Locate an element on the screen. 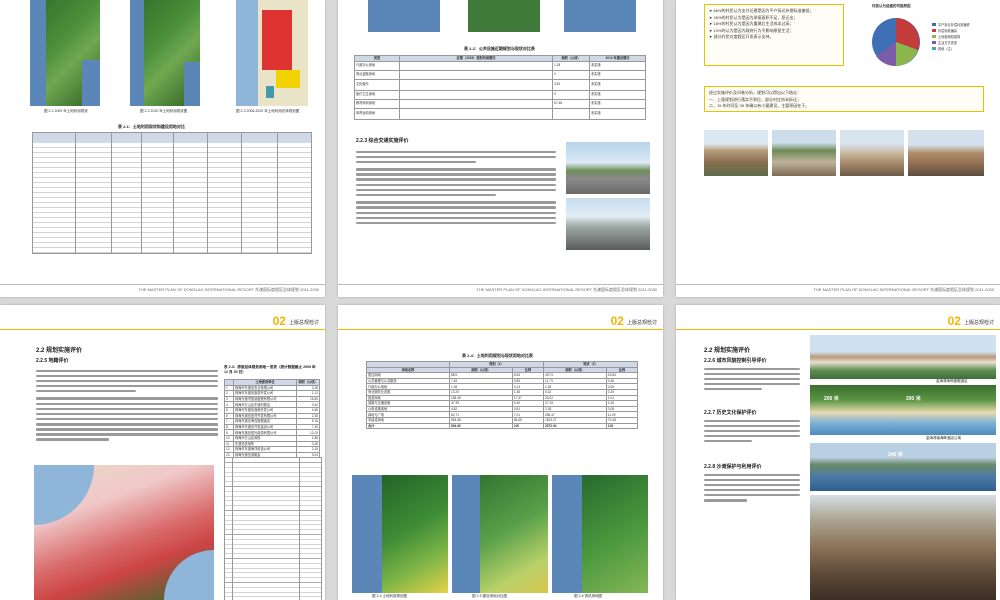 The image size is (1000, 600). table-row: 教育科研用地 67.38 未实施 is located at coordinates (500, 103).